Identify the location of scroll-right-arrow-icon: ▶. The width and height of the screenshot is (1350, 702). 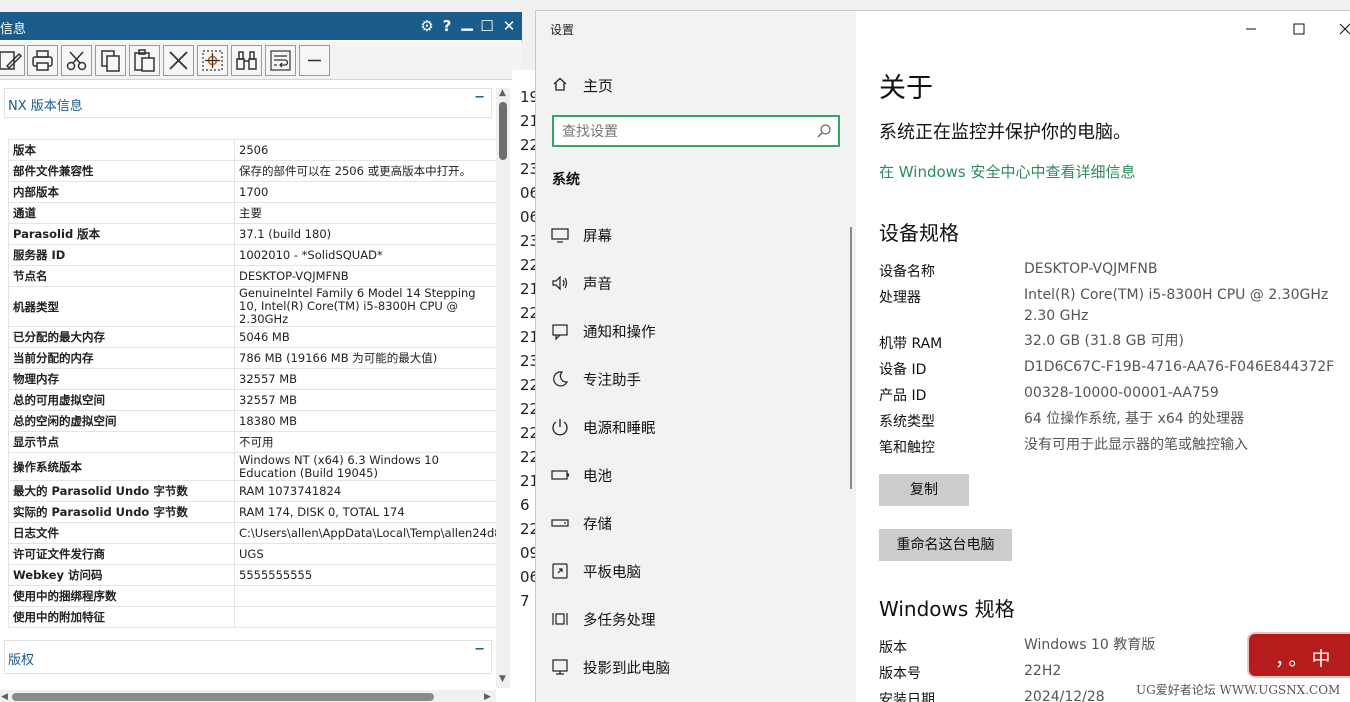
(487, 697).